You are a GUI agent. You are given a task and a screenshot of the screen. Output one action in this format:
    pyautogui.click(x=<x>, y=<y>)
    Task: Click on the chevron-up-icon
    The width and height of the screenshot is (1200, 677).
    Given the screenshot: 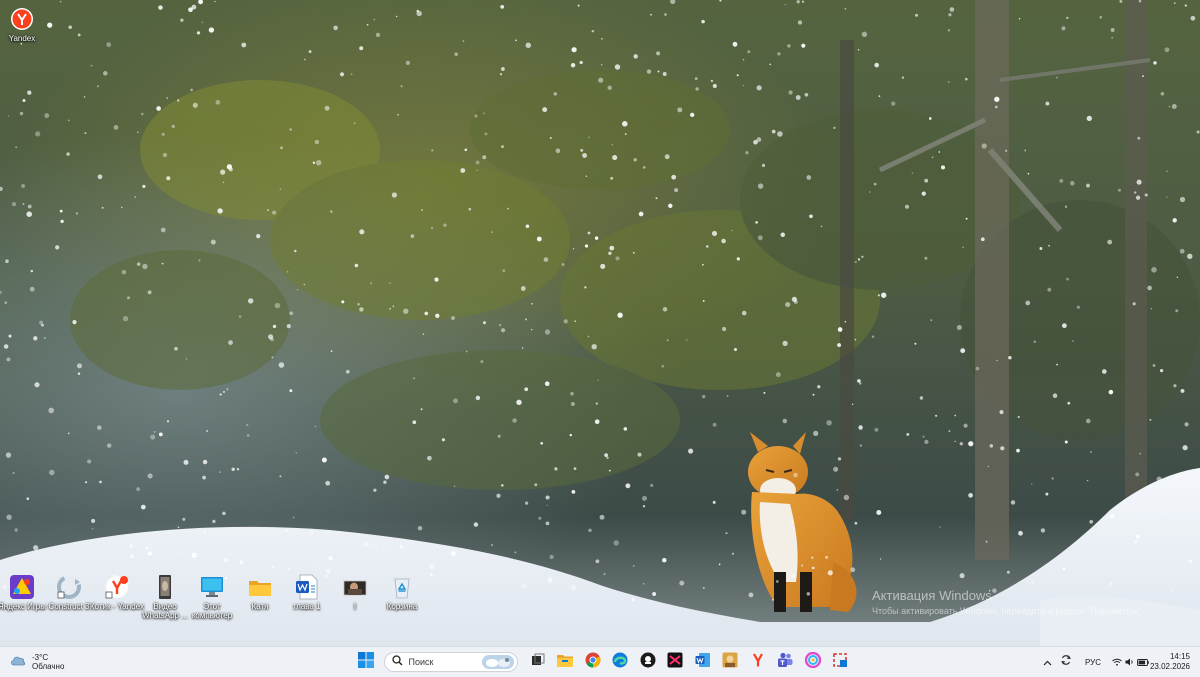 What is the action you would take?
    pyautogui.click(x=1047, y=662)
    